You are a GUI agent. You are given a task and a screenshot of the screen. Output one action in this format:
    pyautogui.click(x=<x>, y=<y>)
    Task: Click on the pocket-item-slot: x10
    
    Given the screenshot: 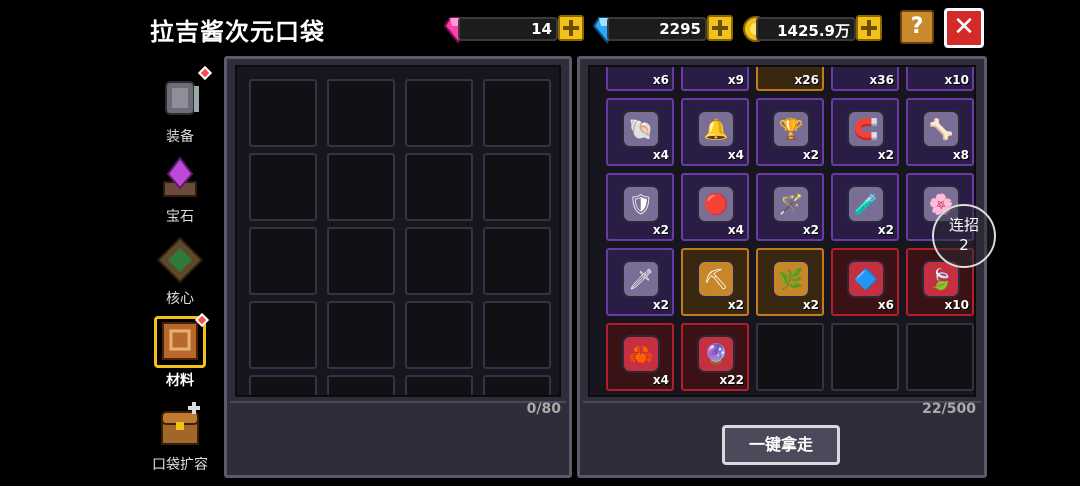 What is the action you would take?
    pyautogui.click(x=940, y=79)
    